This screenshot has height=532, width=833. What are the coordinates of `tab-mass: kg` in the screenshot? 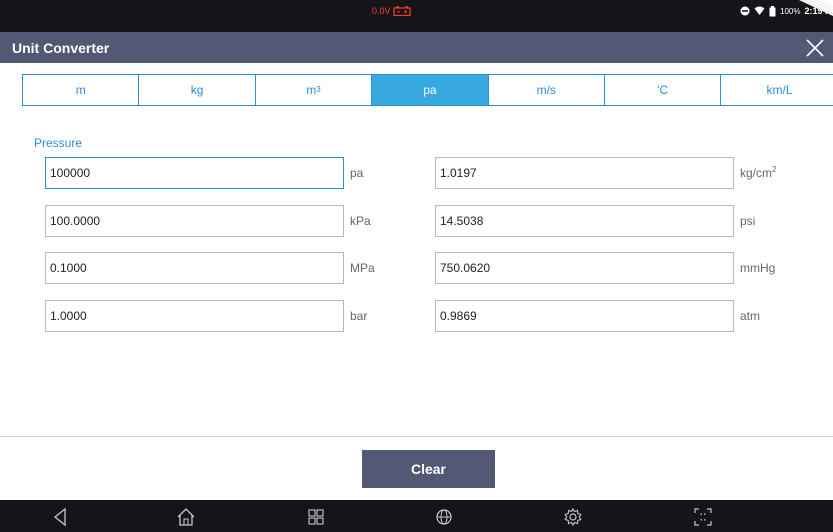 It's located at (197, 90).